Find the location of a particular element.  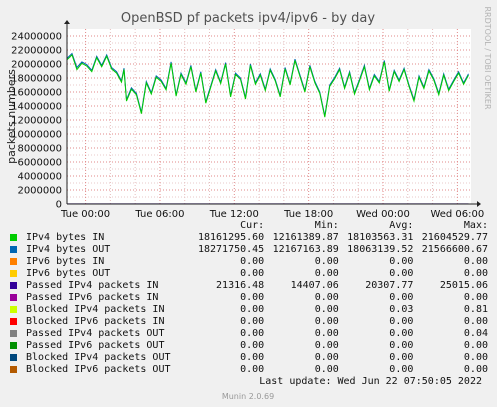

y-tick-label: 6000000 is located at coordinates (39, 163).